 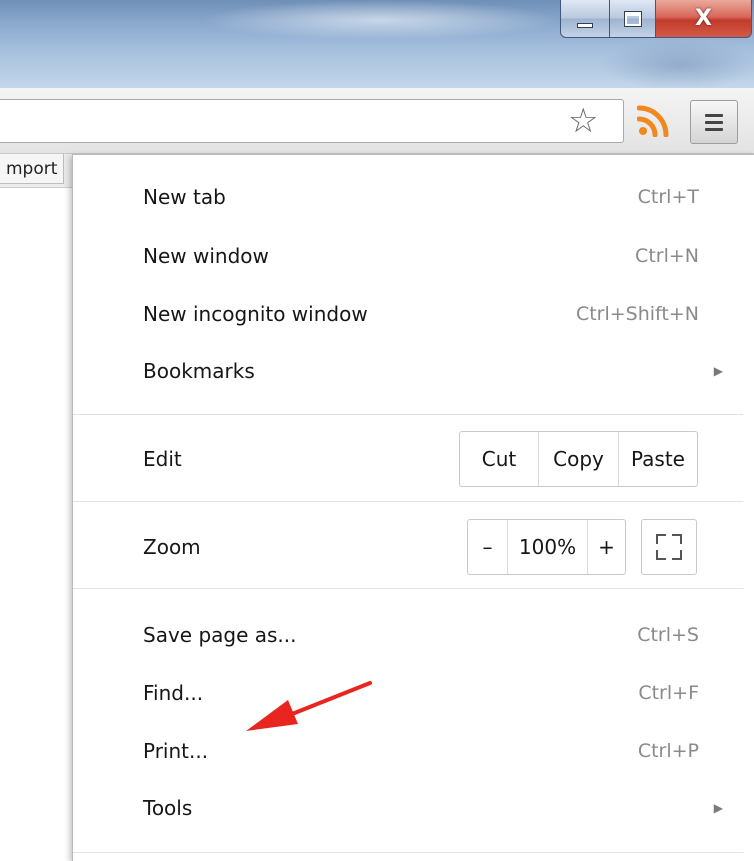 What do you see at coordinates (408, 751) in the screenshot?
I see `menu-item-print: Print... Ctrl+P` at bounding box center [408, 751].